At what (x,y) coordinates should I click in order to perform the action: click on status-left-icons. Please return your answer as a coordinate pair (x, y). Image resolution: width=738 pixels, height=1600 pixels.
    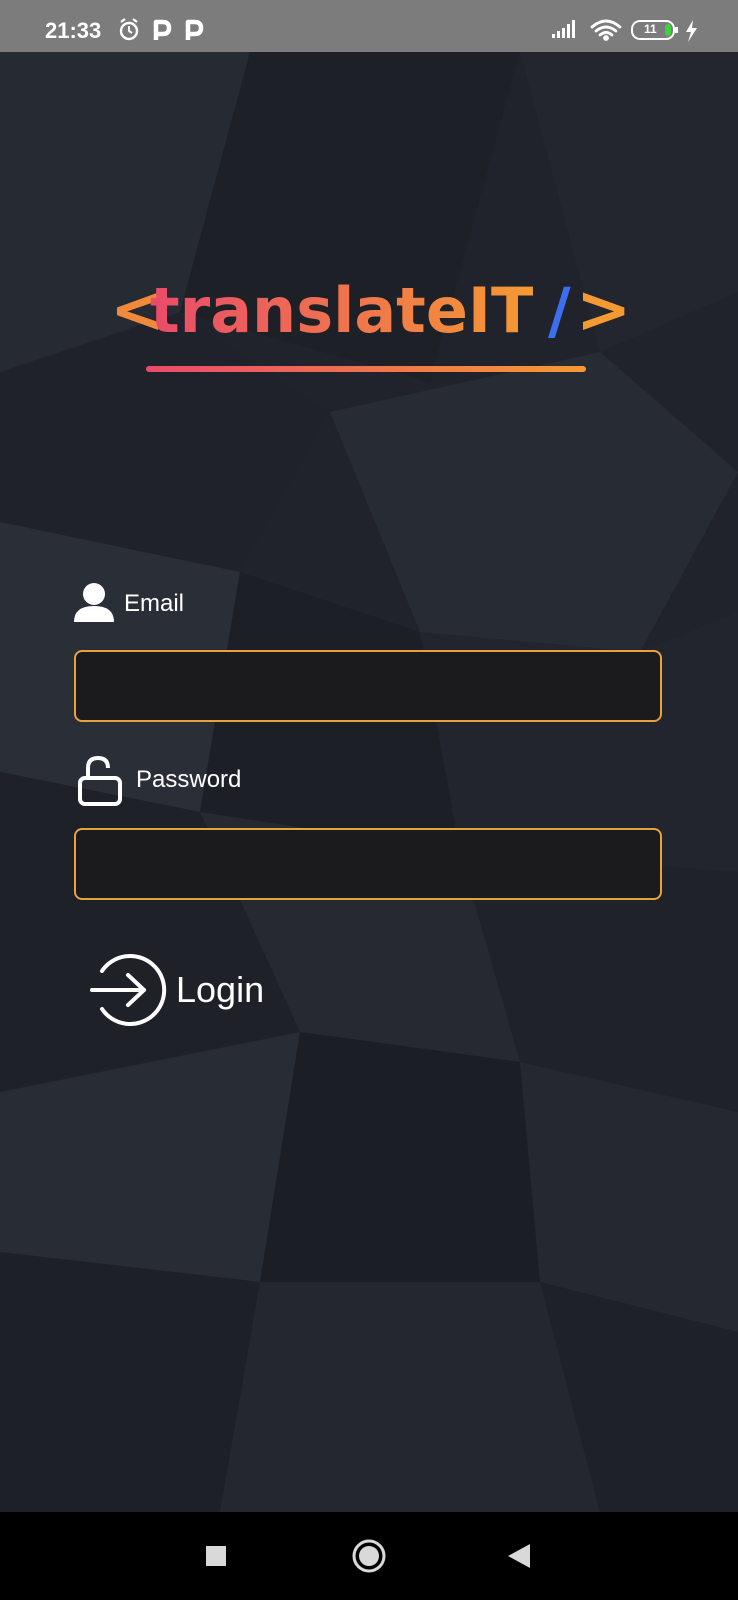
    Looking at the image, I should click on (161, 29).